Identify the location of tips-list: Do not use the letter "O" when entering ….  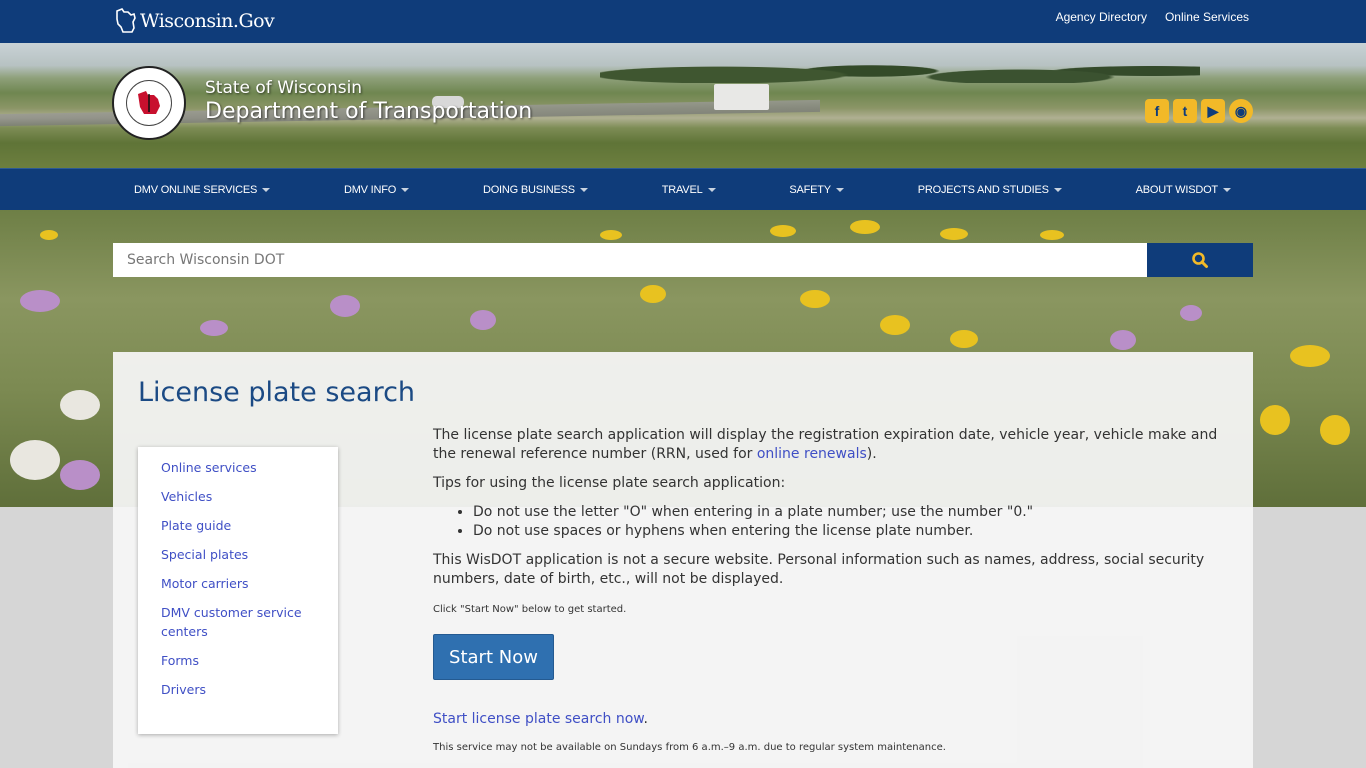
(853, 522).